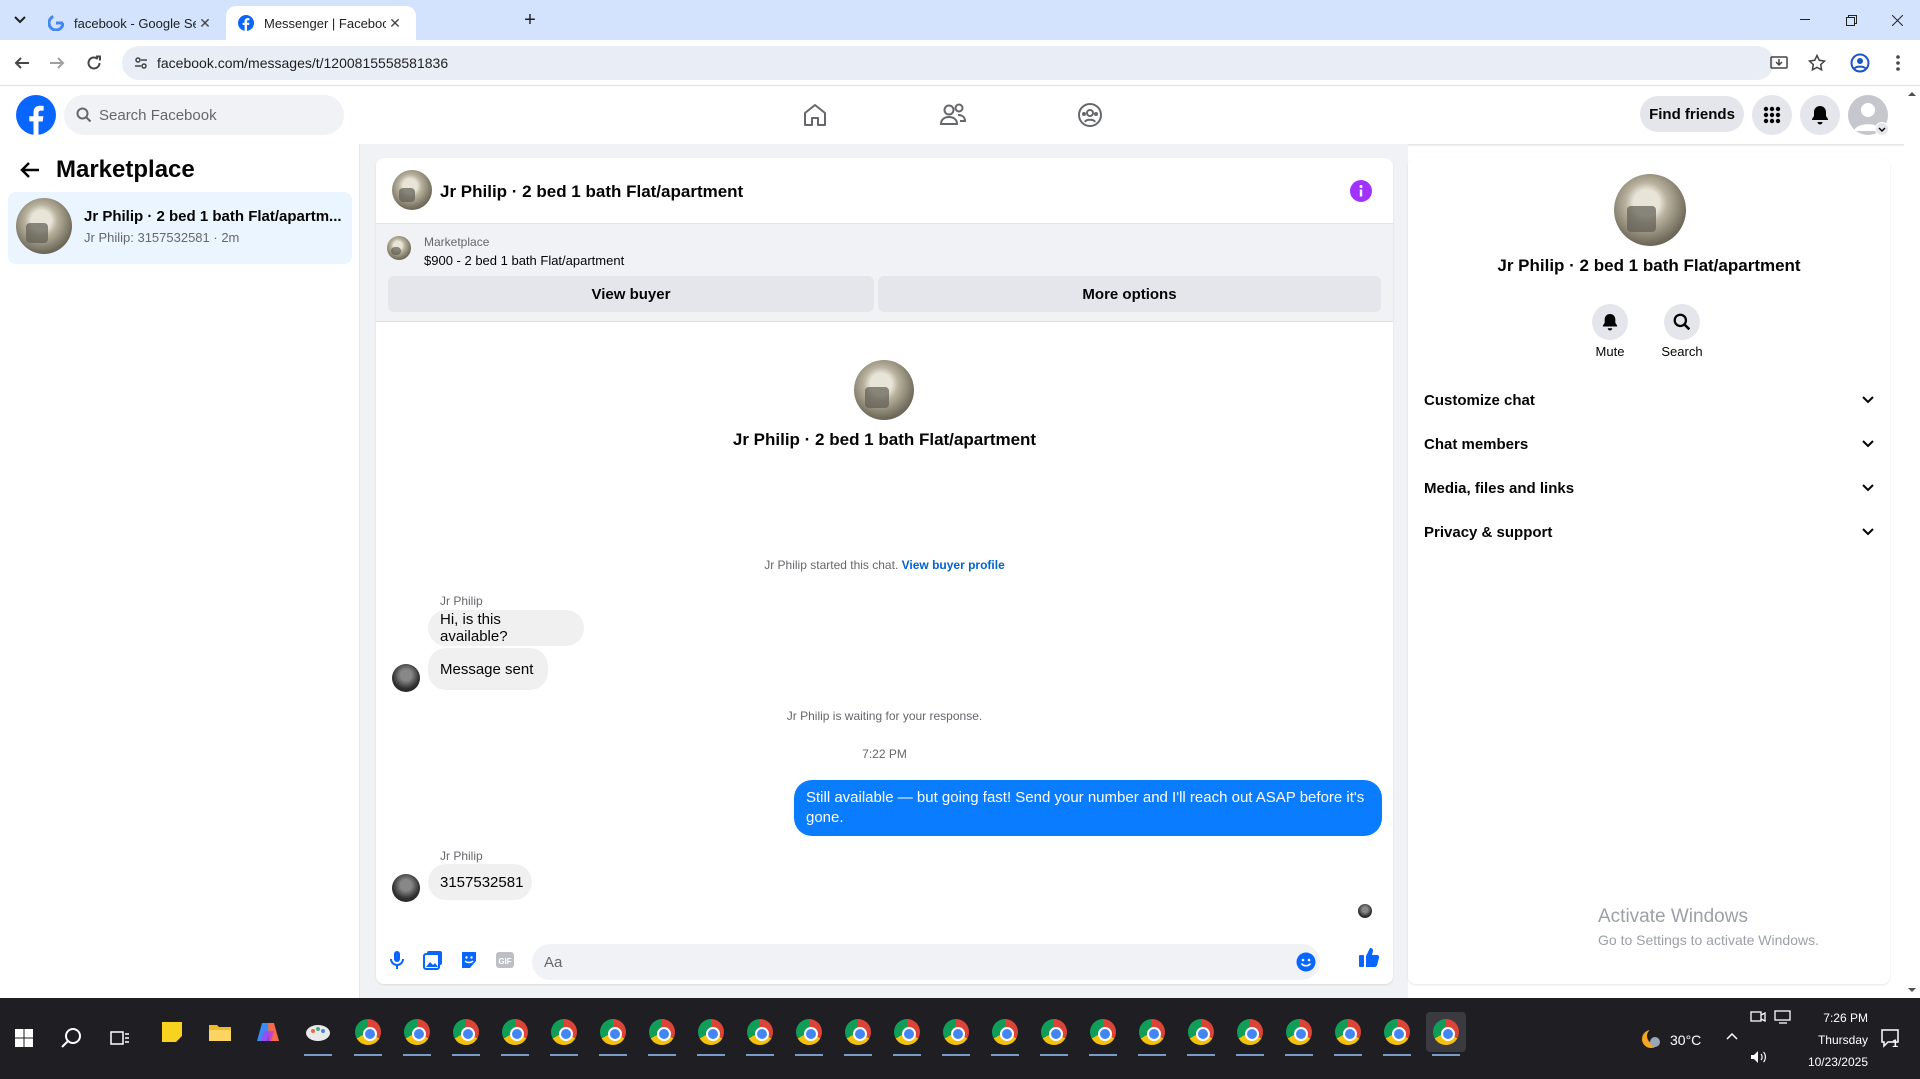 The height and width of the screenshot is (1079, 1920). I want to click on install-app-icon, so click(1779, 63).